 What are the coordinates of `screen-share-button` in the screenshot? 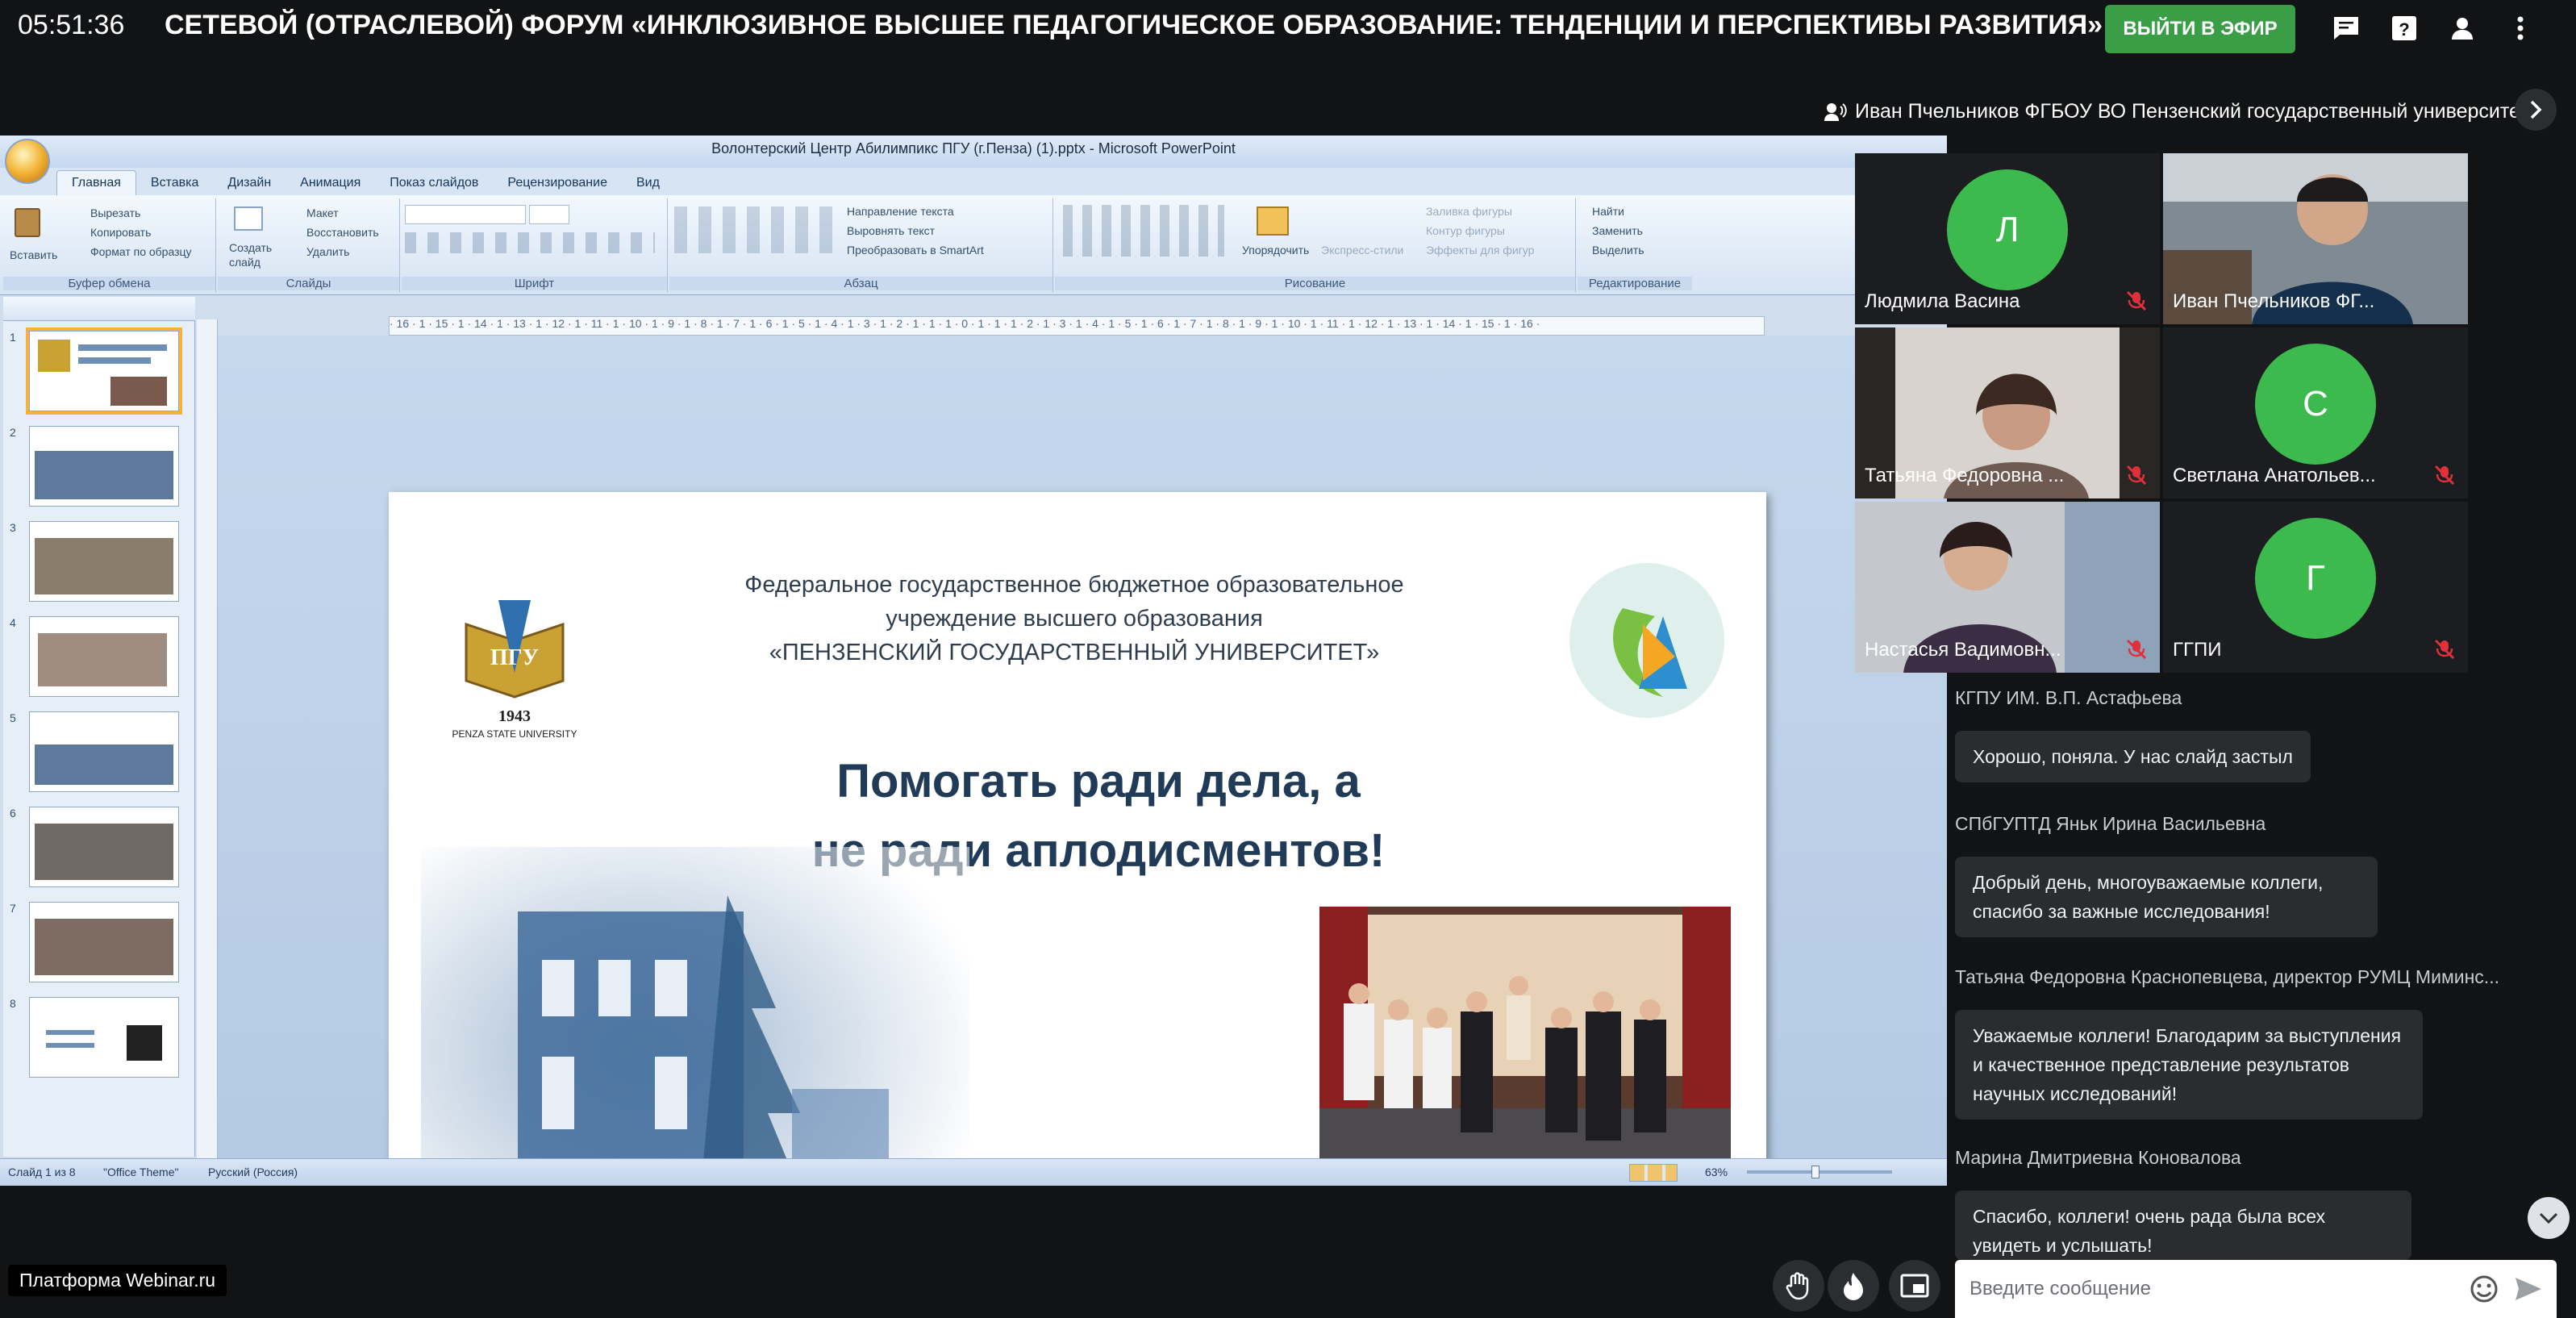 It's located at (1914, 1286).